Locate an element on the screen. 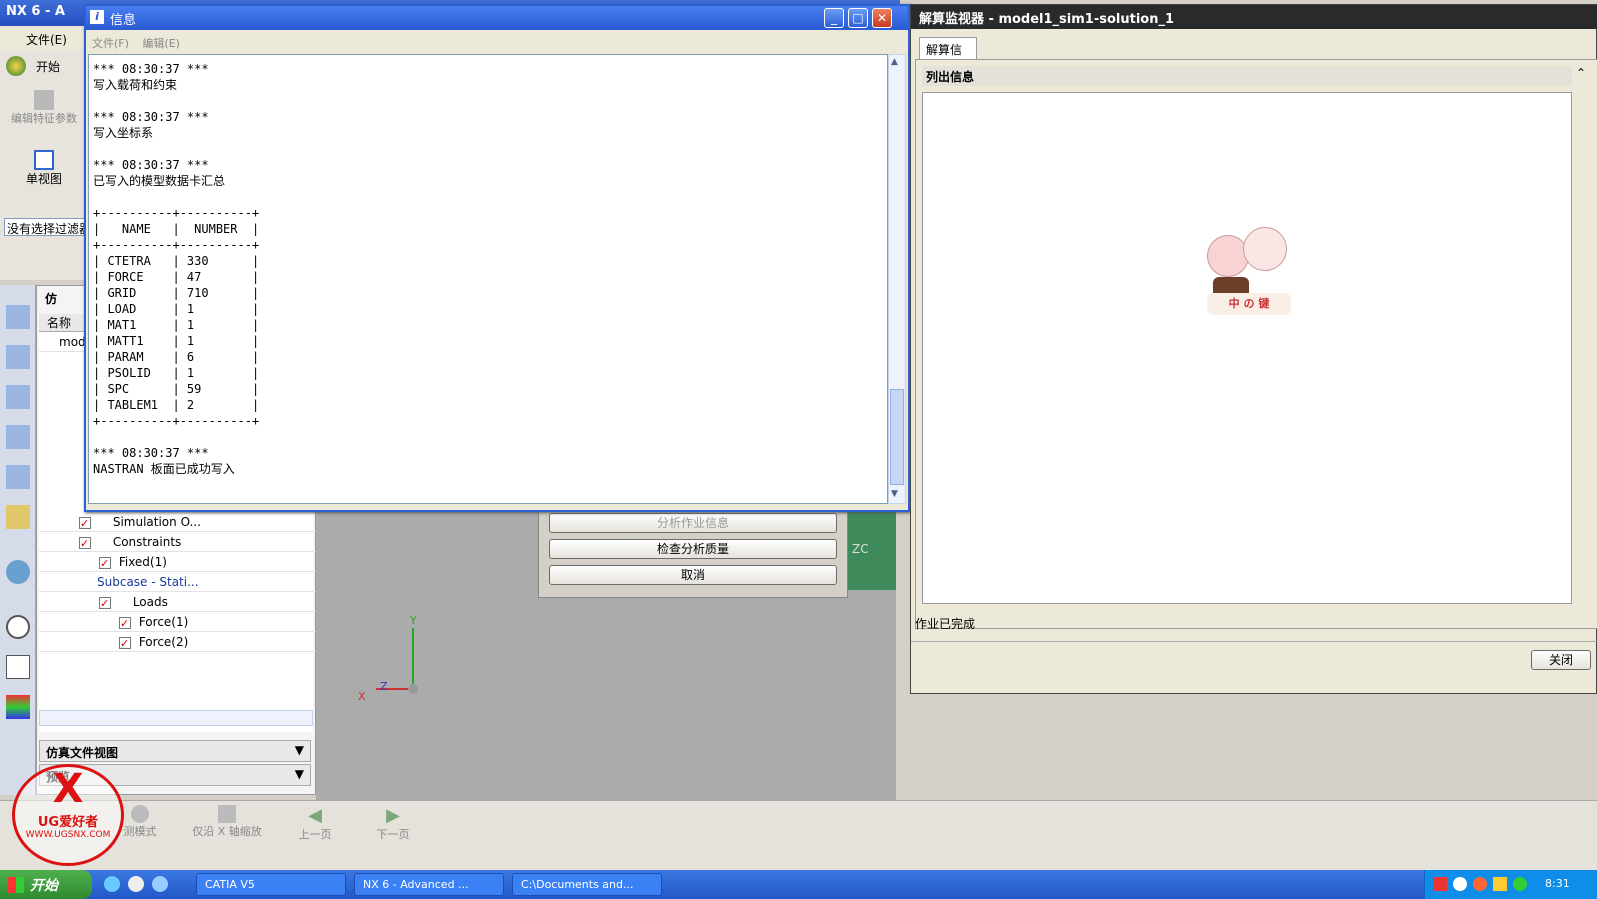  cancel-button: 取消 is located at coordinates (693, 575).